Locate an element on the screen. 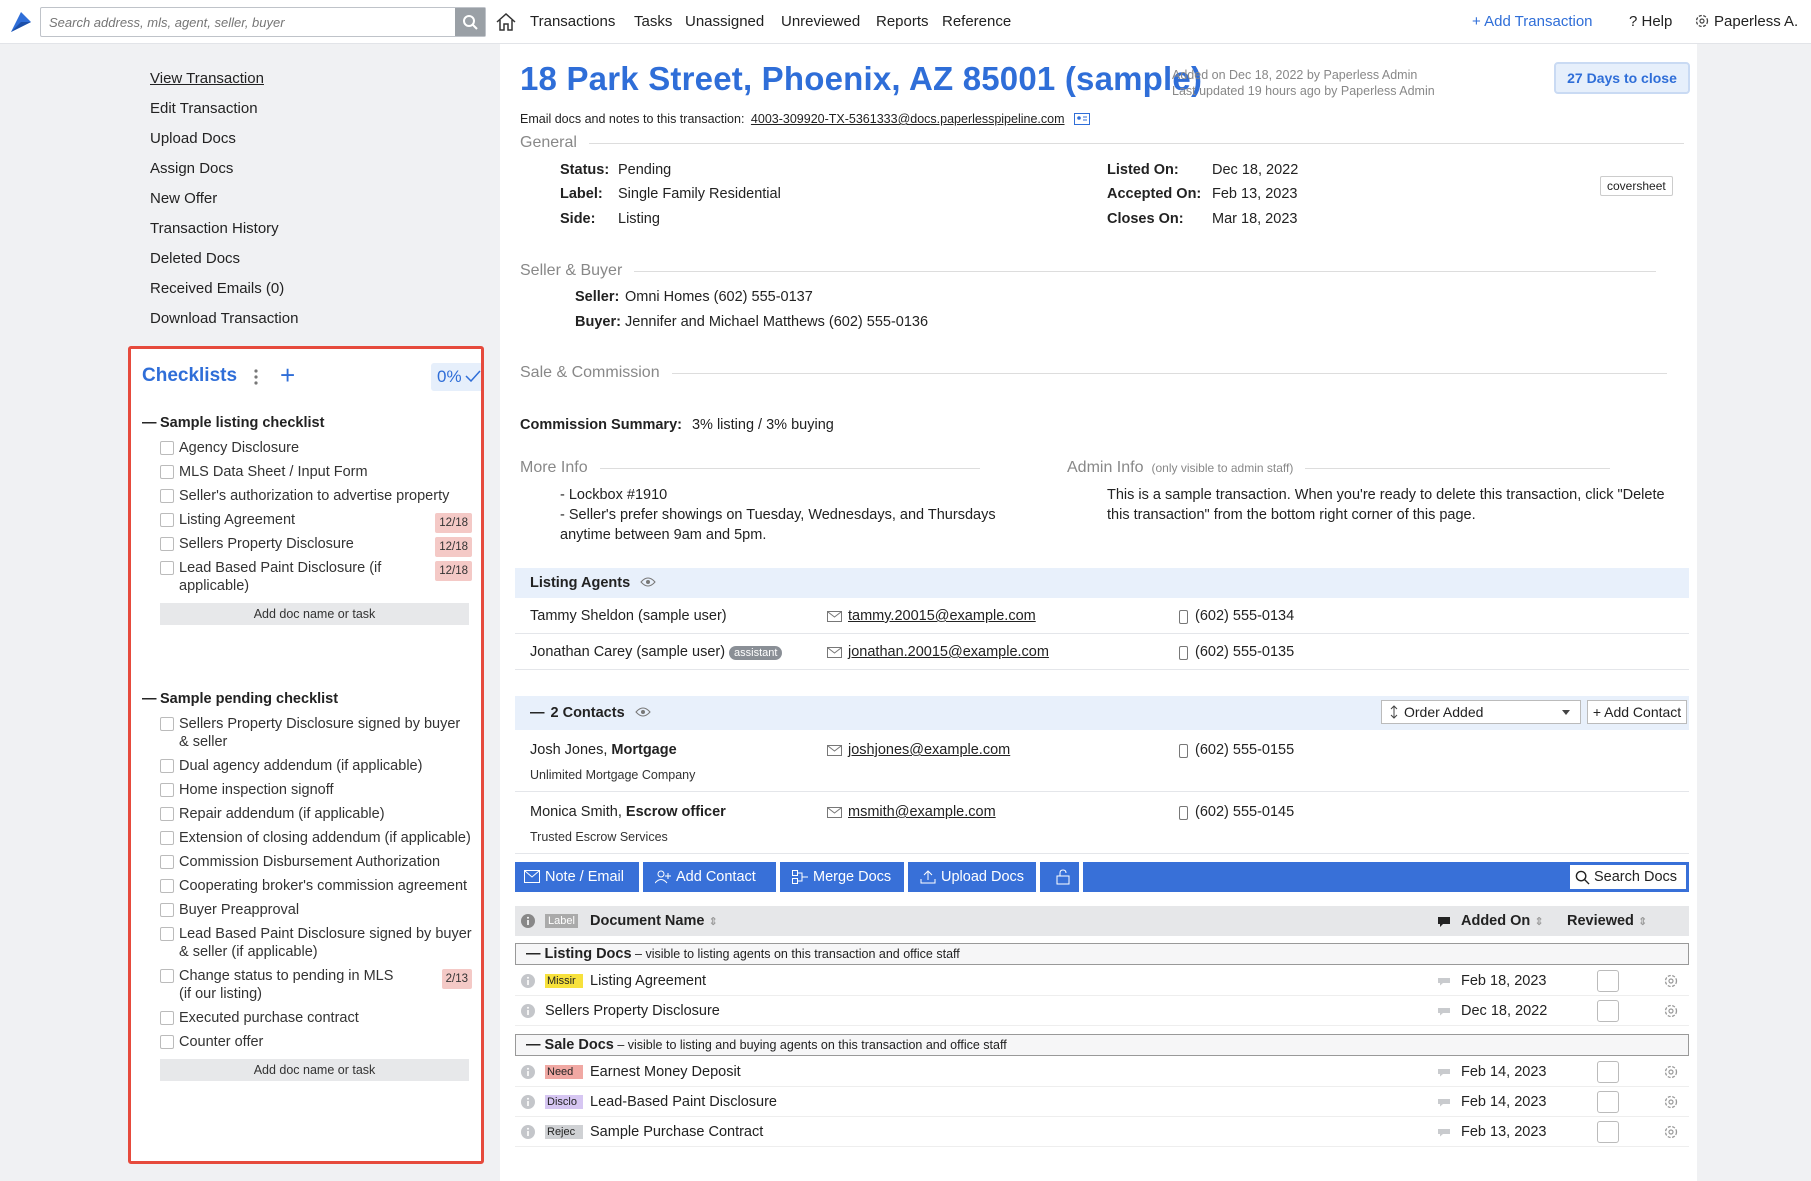 This screenshot has width=1811, height=1181. search-button is located at coordinates (470, 22).